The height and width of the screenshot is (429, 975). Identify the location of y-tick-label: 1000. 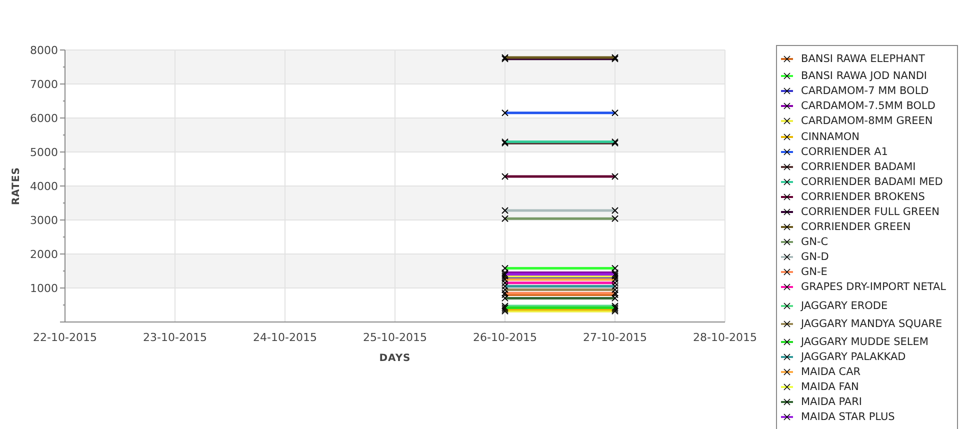
(44, 288).